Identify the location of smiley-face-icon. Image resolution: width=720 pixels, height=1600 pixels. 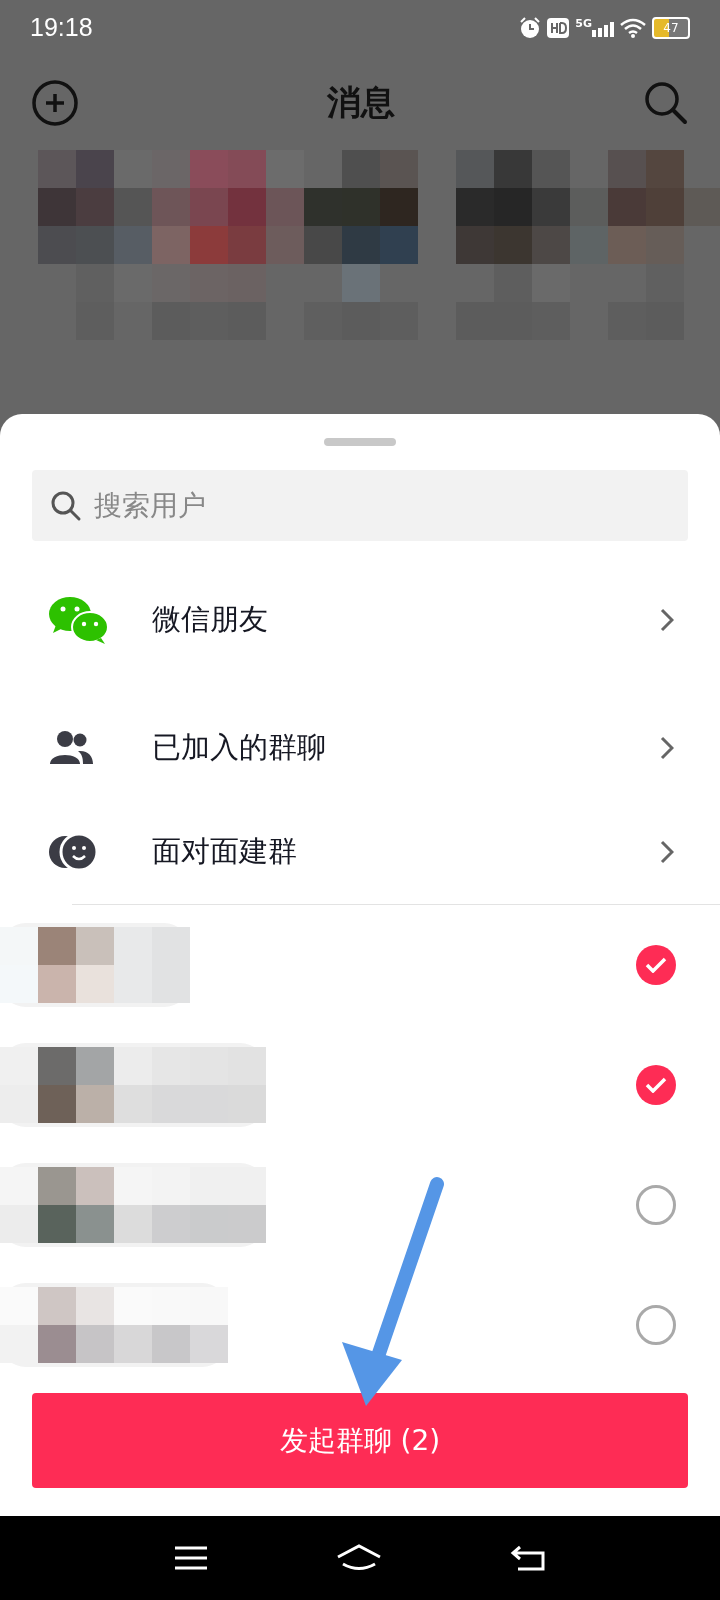
(73, 852).